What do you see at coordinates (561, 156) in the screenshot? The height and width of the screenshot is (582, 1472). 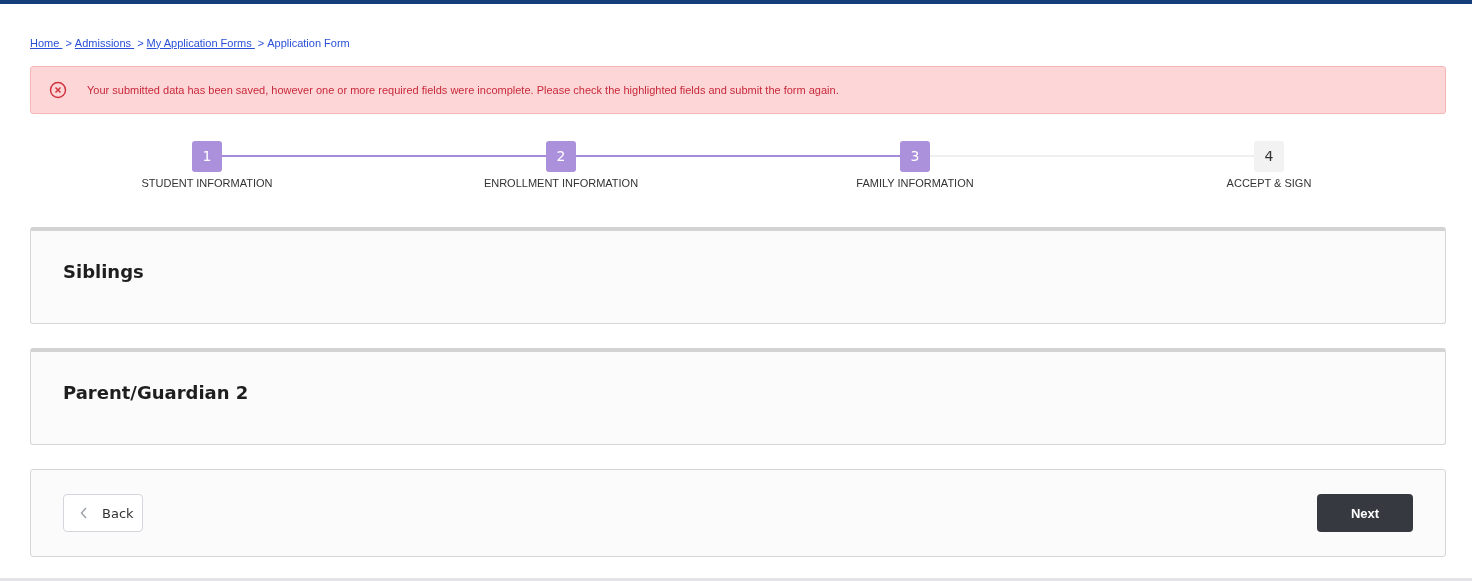 I see `step-number: 2` at bounding box center [561, 156].